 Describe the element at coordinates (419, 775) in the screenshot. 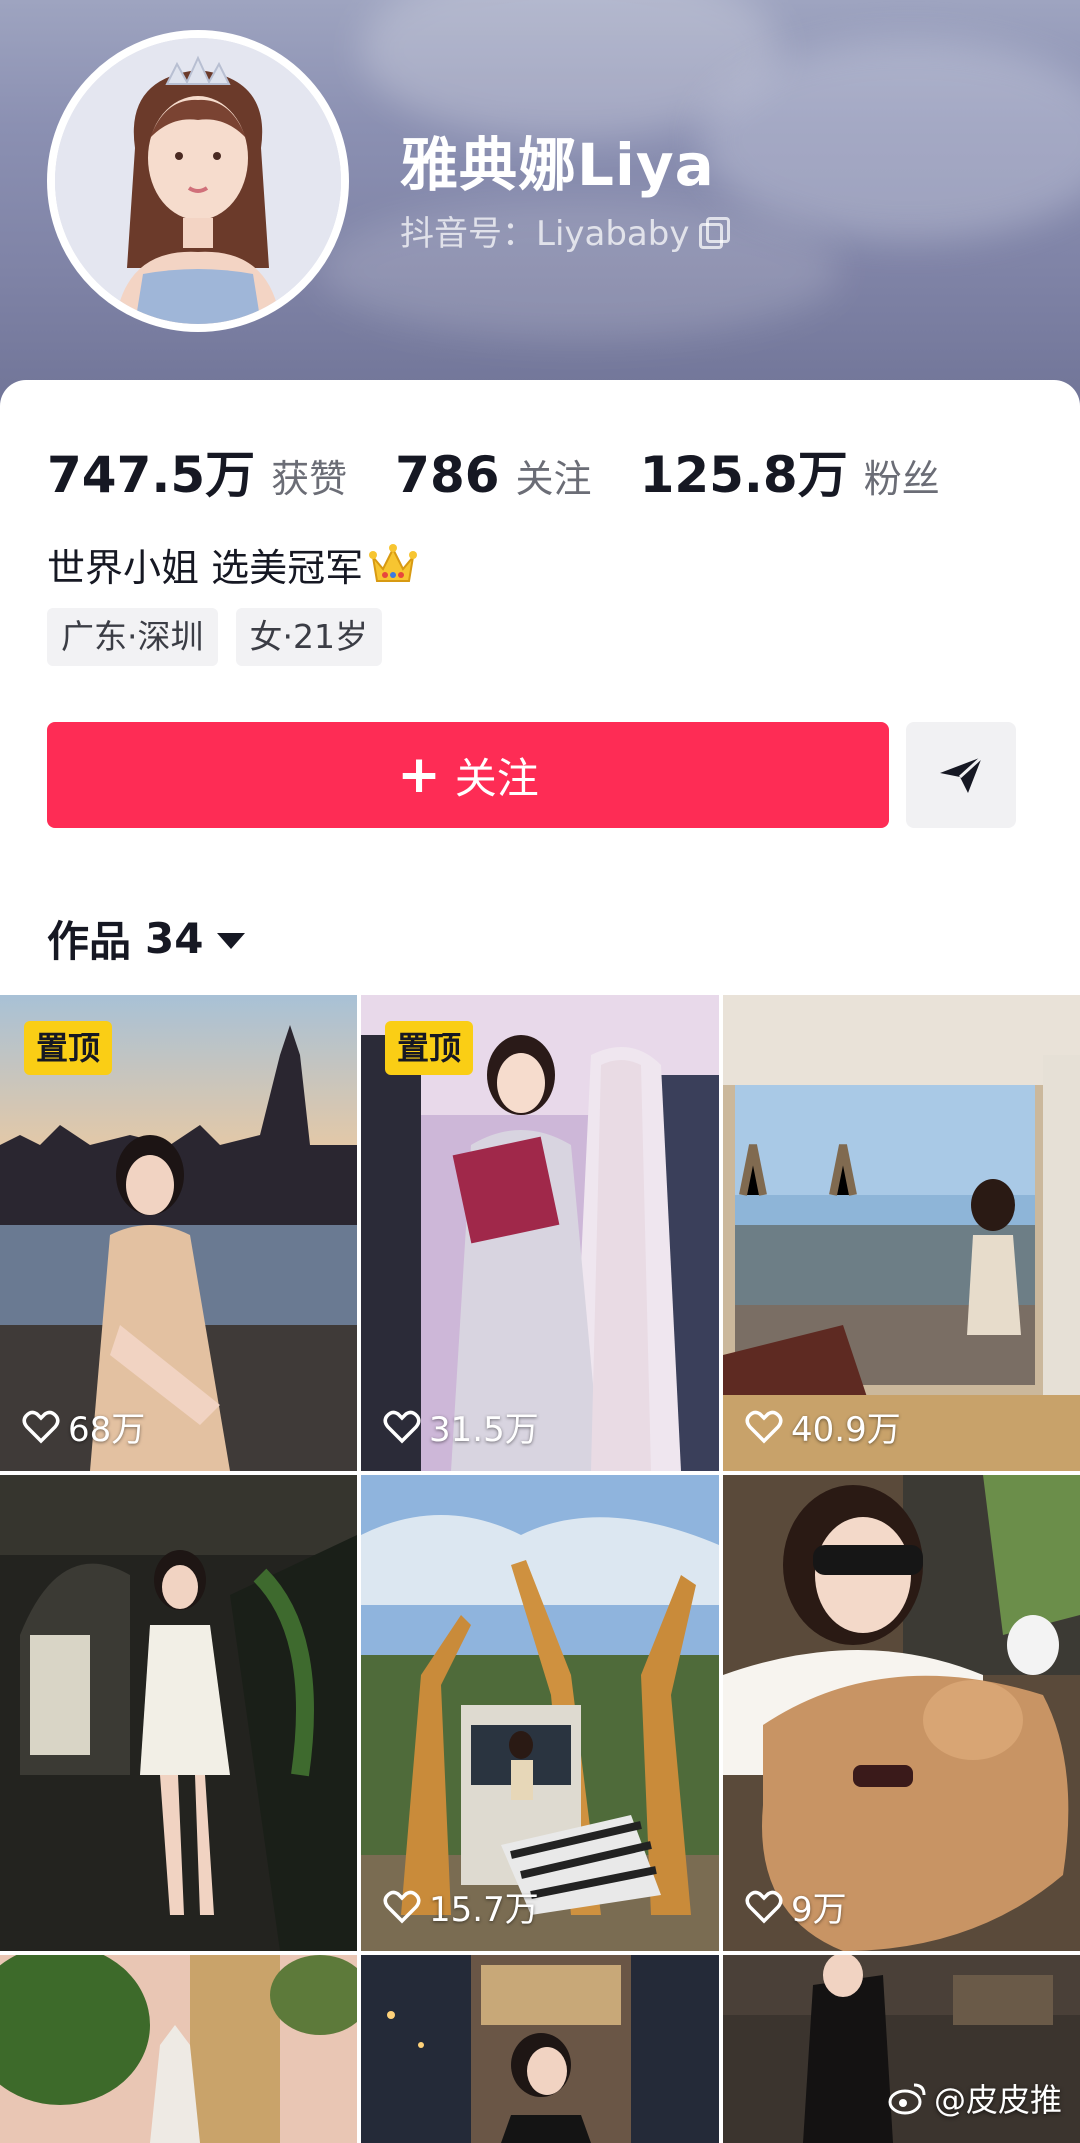

I see `plus-icon: +` at that location.